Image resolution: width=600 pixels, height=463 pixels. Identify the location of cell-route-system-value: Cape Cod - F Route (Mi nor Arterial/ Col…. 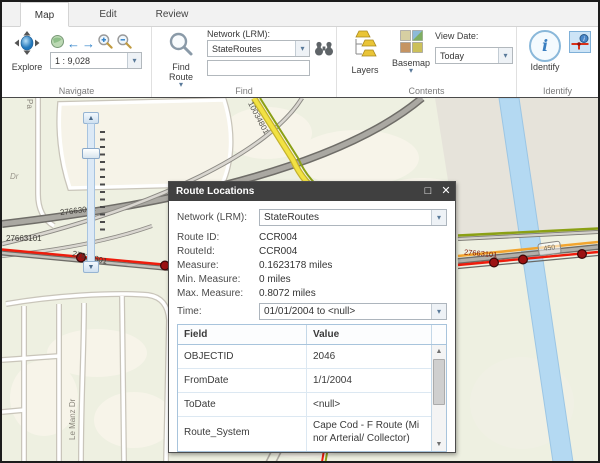
(366, 432).